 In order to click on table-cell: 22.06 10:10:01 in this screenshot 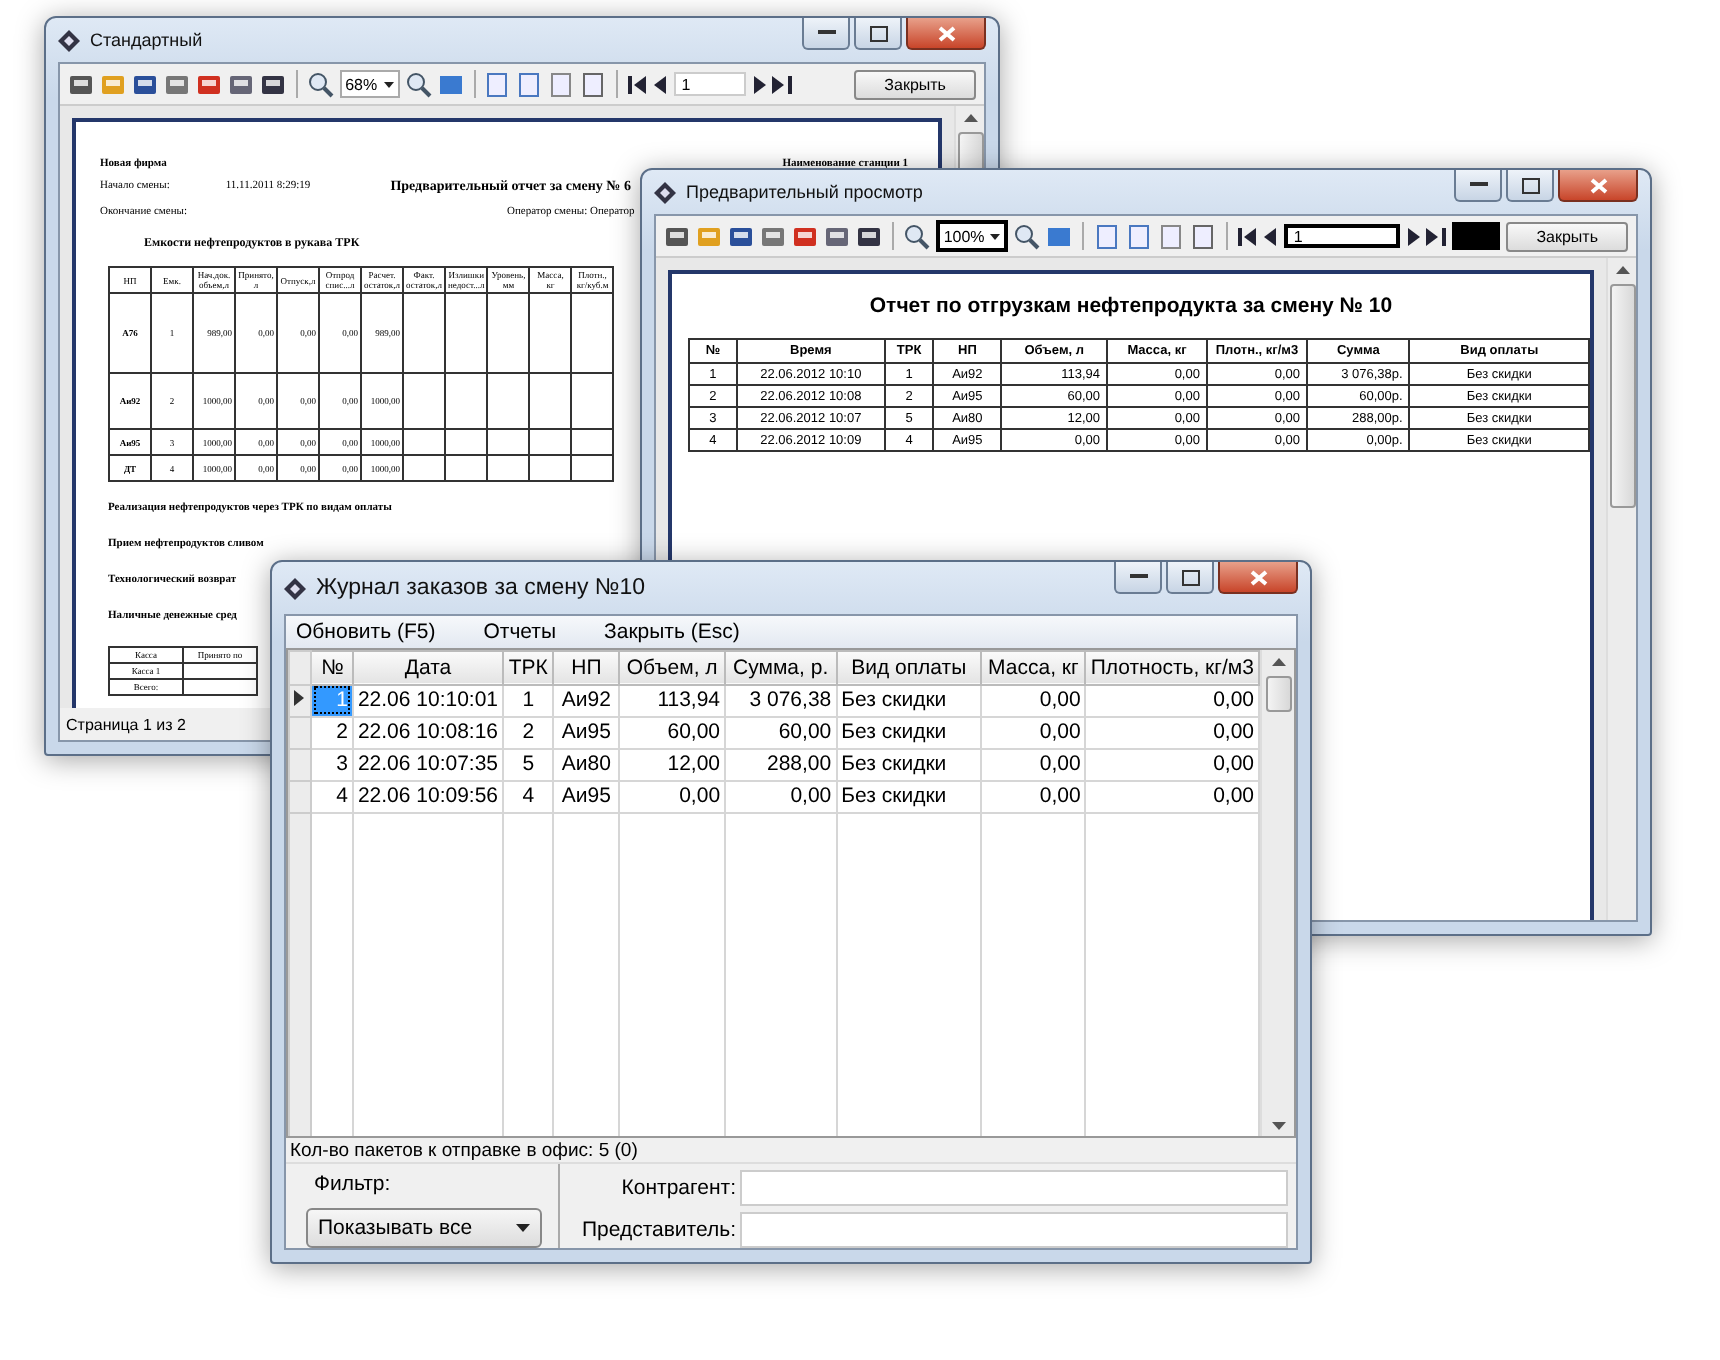, I will do `click(428, 700)`.